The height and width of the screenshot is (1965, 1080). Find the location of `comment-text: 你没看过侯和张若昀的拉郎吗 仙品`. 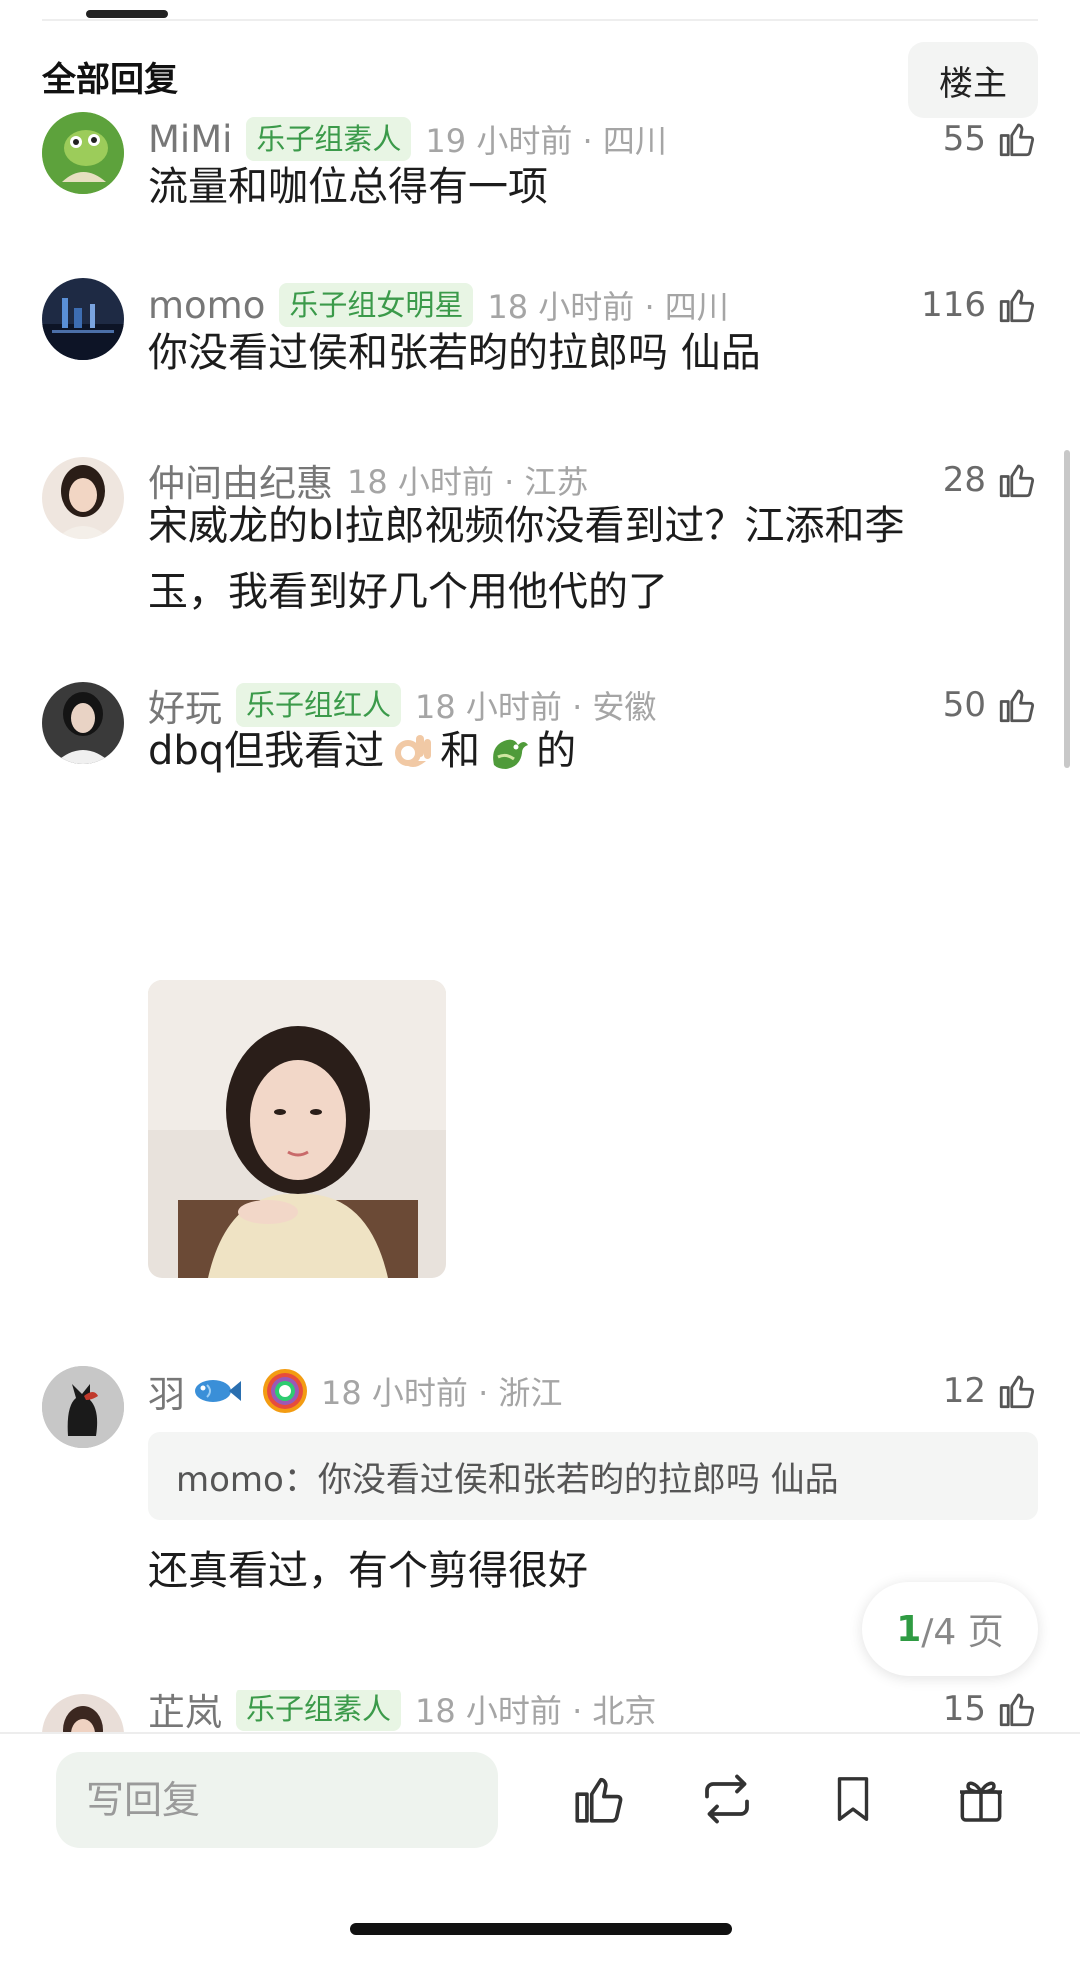

comment-text: 你没看过侯和张若昀的拉郎吗 仙品 is located at coordinates (454, 353).